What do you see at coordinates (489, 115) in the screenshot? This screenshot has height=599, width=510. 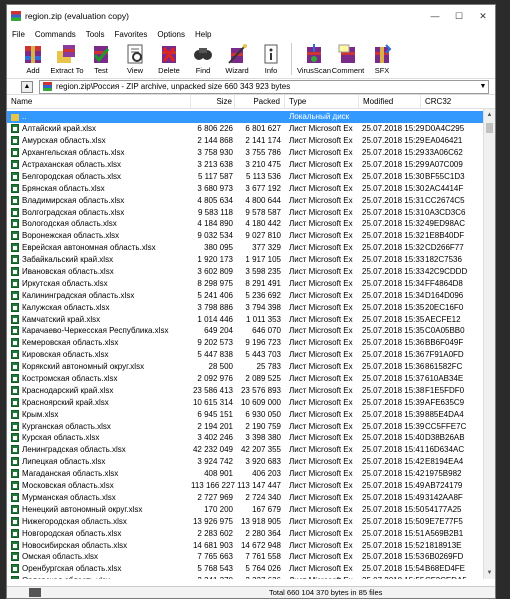 I see `scroll-up-icon: ▲` at bounding box center [489, 115].